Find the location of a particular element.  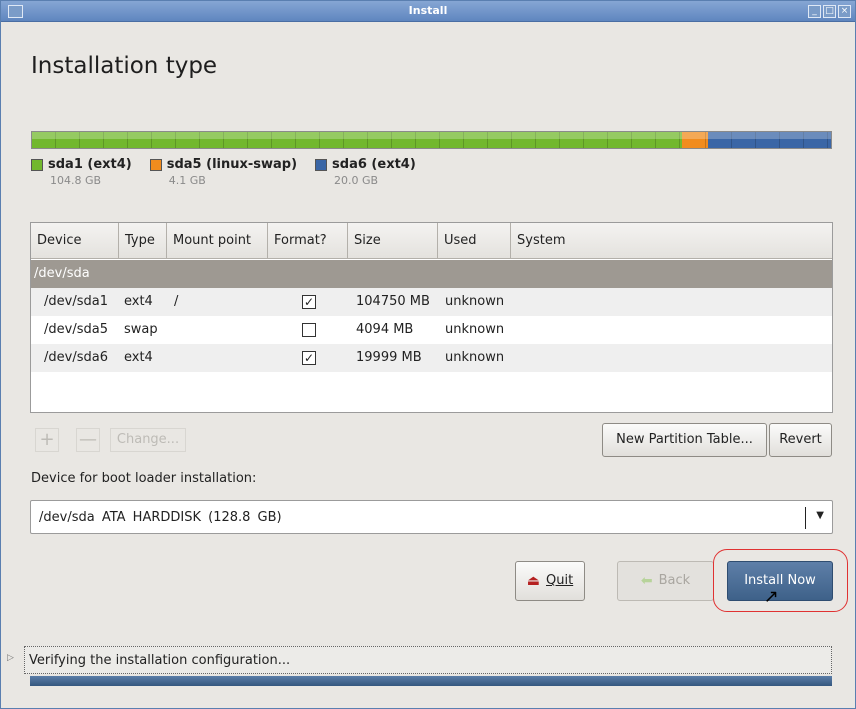

legend-swatch-sda1 is located at coordinates (37, 164).